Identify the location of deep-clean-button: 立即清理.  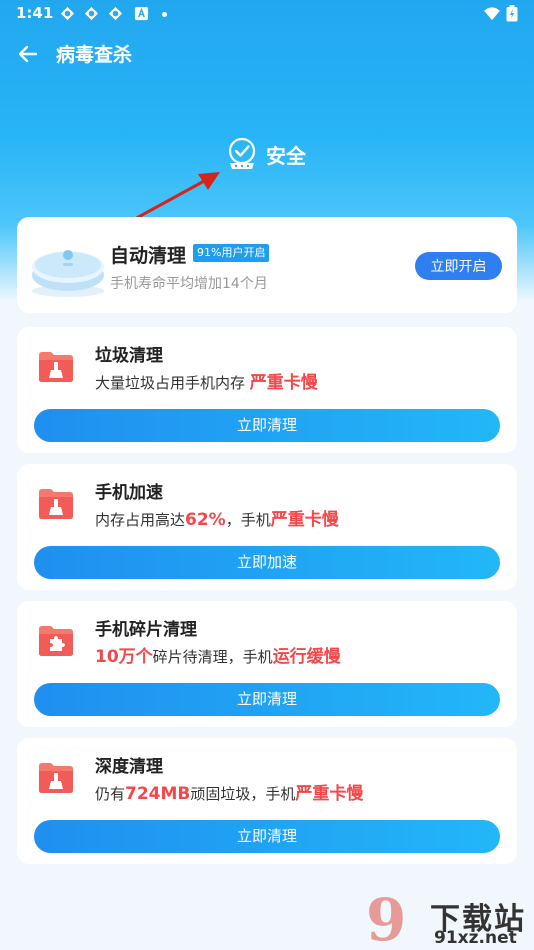
(267, 836).